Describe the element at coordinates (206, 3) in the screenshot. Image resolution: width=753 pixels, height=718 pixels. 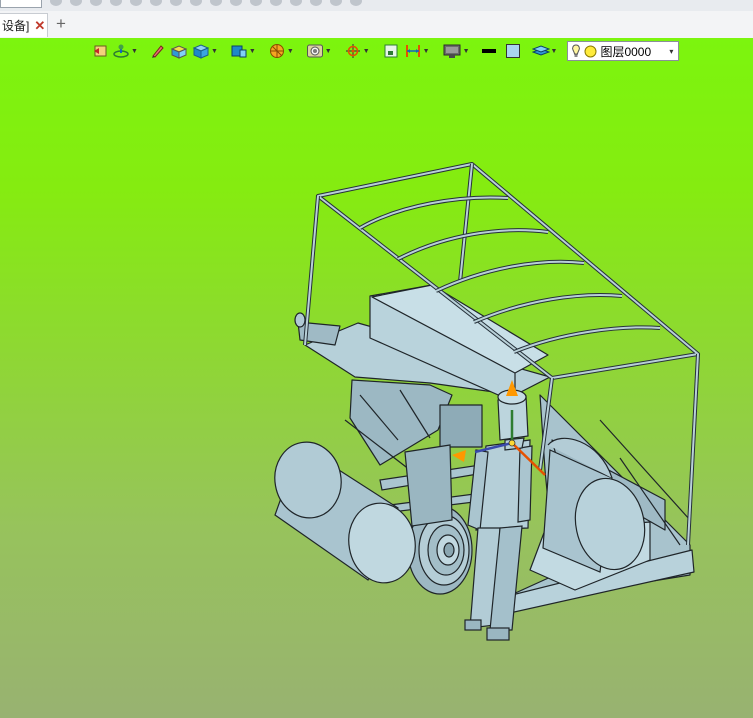
I see `ribbon-icons` at that location.